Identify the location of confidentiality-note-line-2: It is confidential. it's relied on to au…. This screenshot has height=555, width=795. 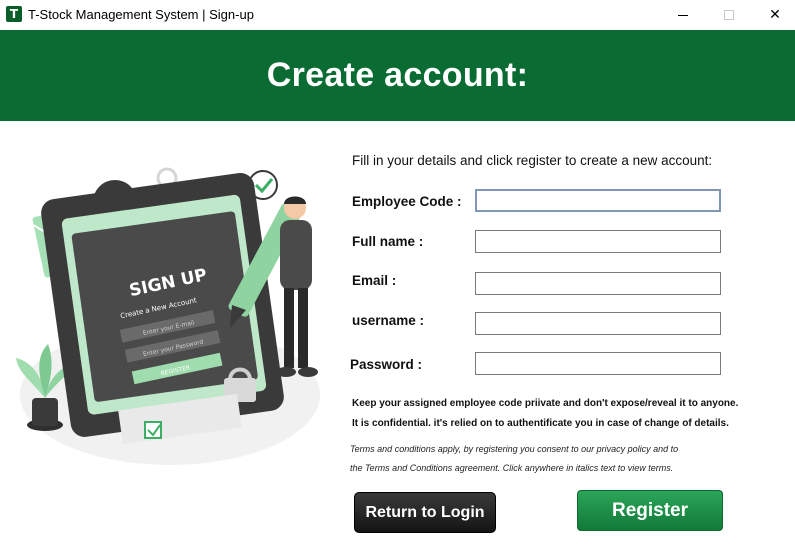
(540, 423).